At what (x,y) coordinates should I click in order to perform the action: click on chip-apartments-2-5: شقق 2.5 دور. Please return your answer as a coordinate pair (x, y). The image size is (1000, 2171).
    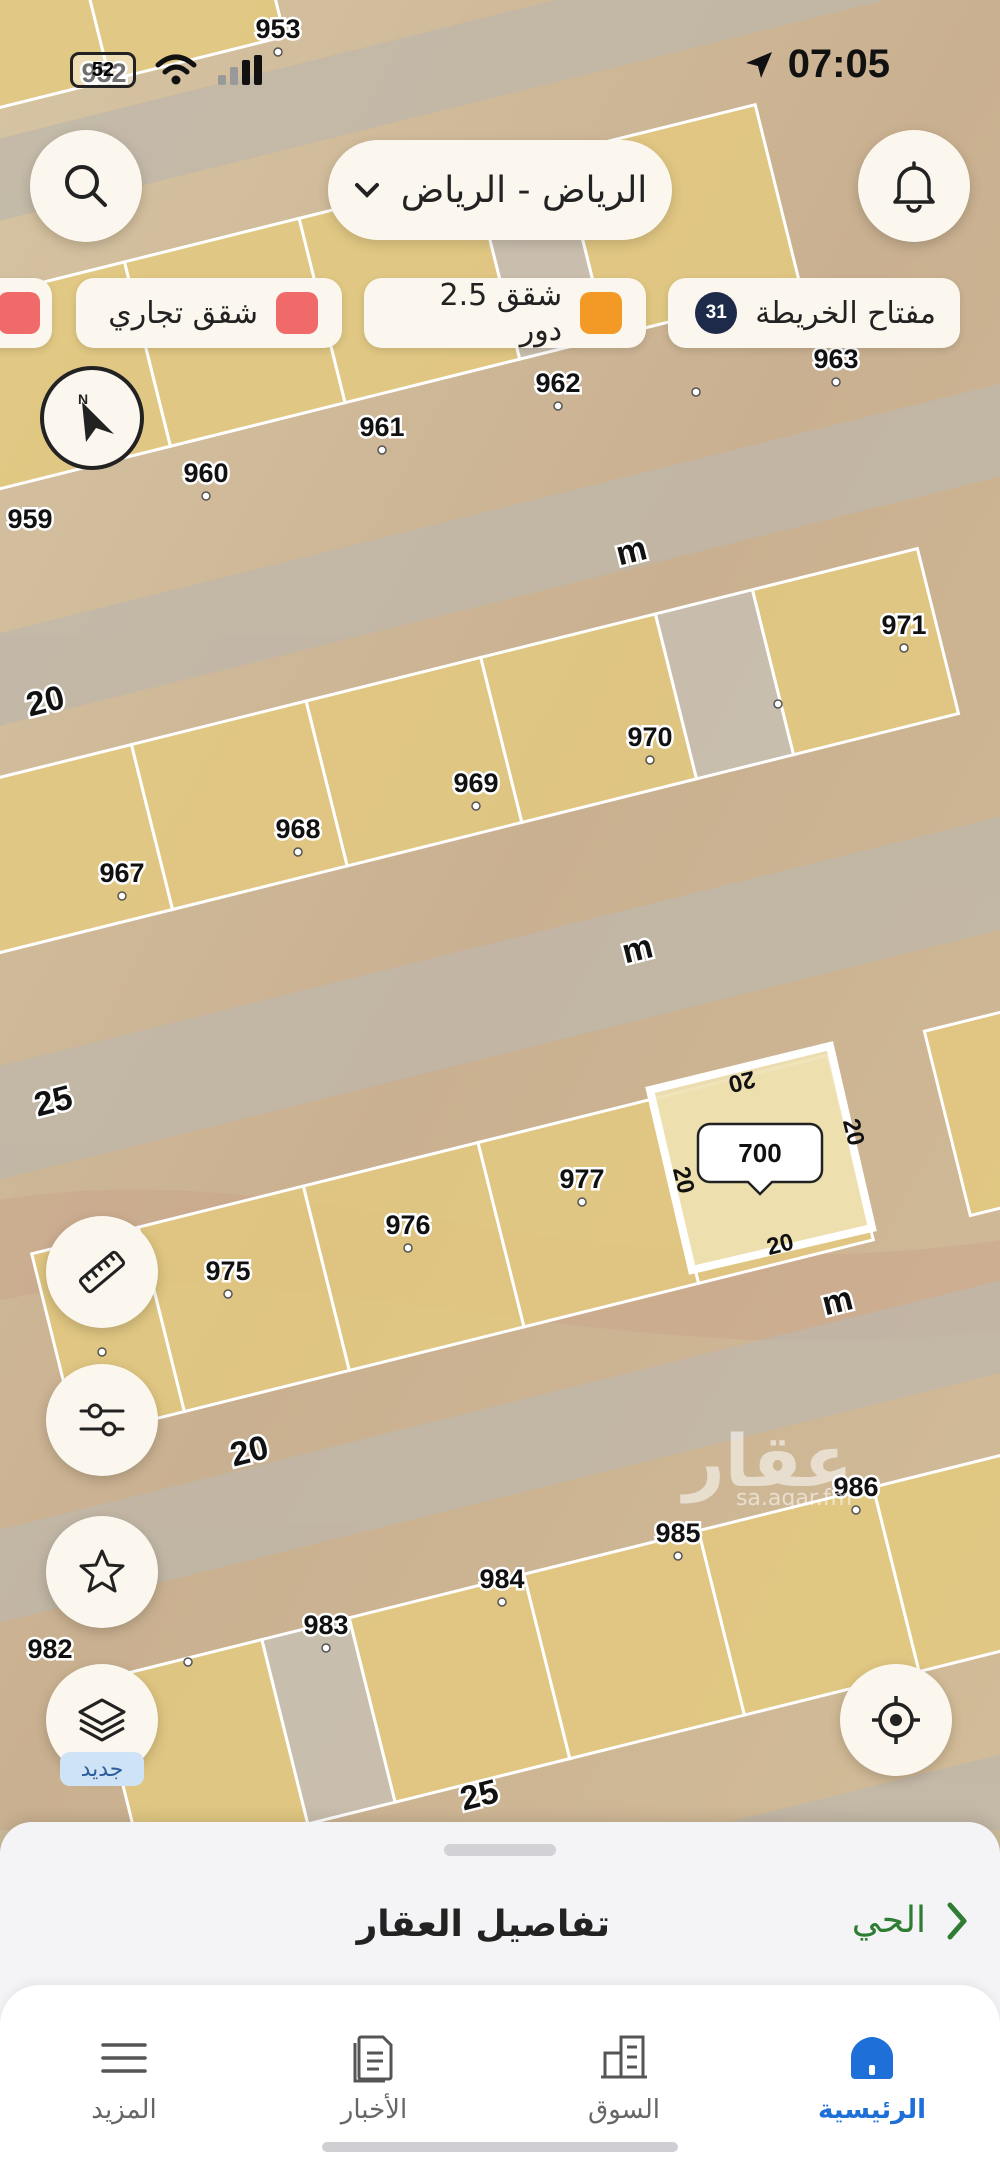
    Looking at the image, I should click on (505, 313).